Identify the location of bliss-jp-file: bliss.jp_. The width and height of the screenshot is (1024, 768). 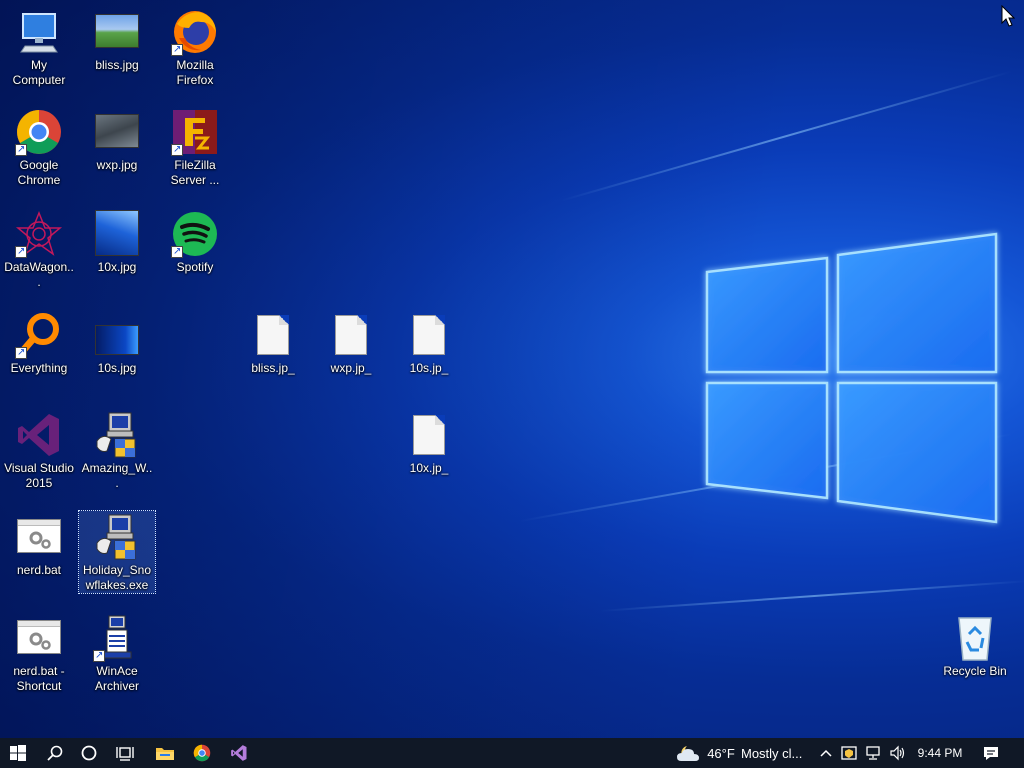
(273, 343).